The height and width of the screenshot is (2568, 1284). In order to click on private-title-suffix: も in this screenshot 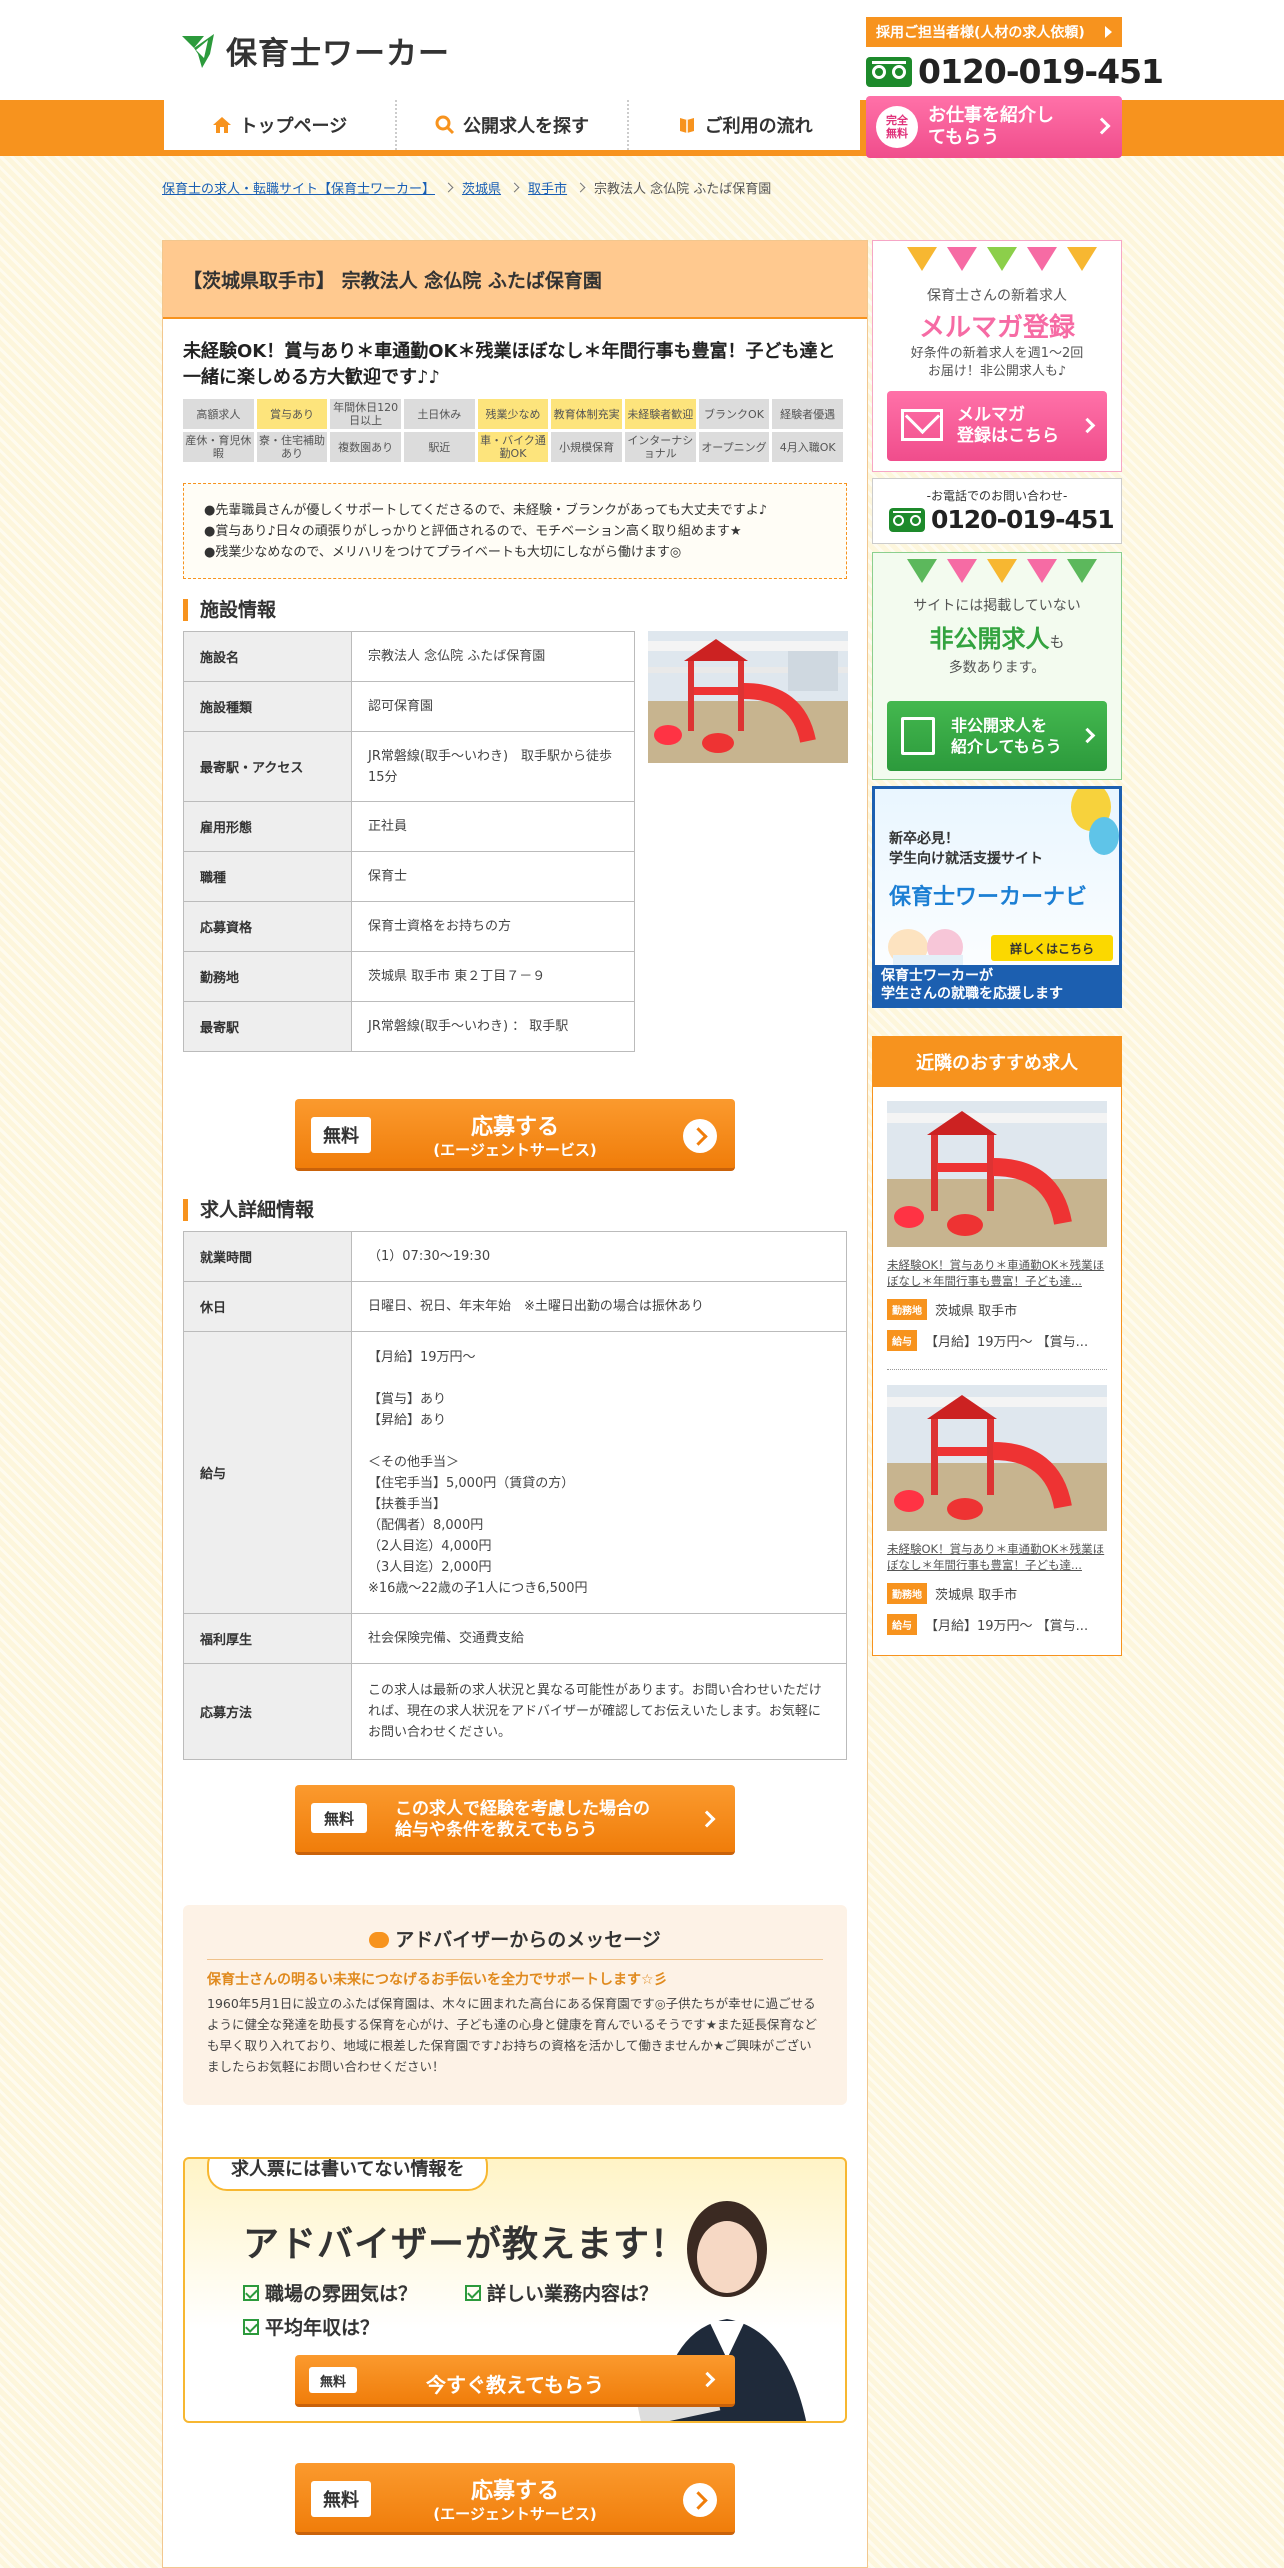, I will do `click(1057, 642)`.